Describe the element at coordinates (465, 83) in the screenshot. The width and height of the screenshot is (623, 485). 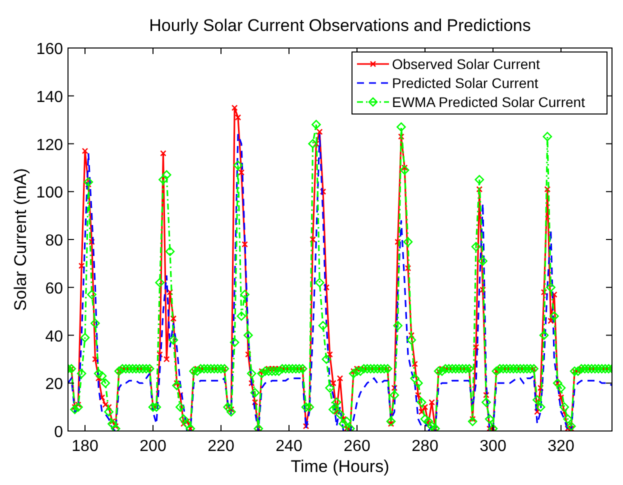
I see `legend-label: Predicted Solar Current` at that location.